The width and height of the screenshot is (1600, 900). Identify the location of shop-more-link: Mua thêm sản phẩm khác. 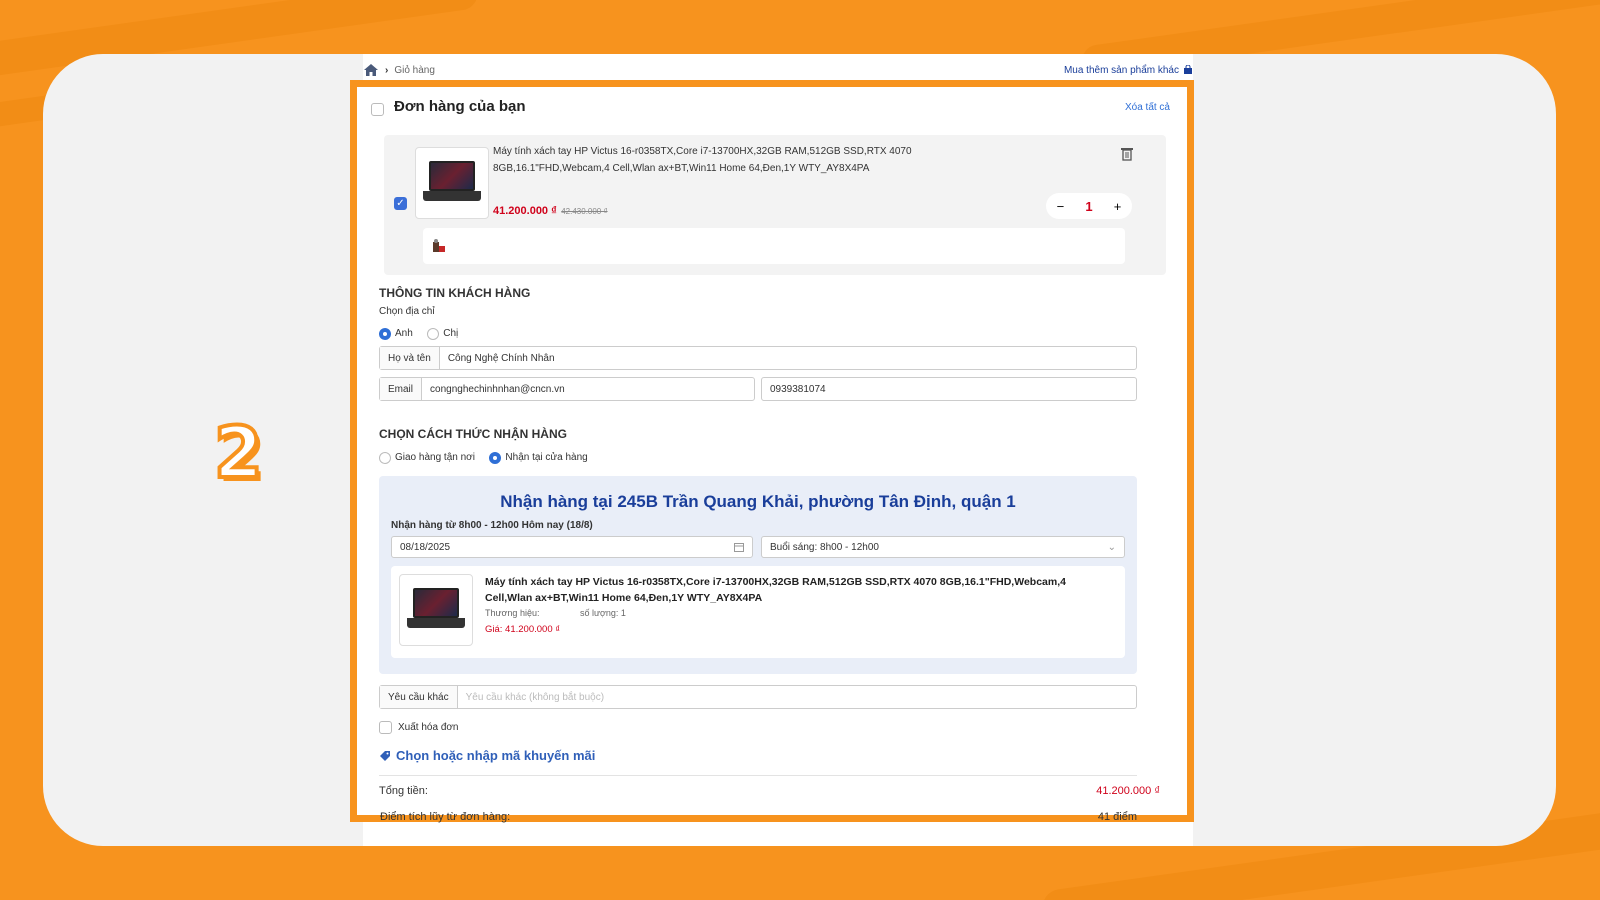
(1128, 70).